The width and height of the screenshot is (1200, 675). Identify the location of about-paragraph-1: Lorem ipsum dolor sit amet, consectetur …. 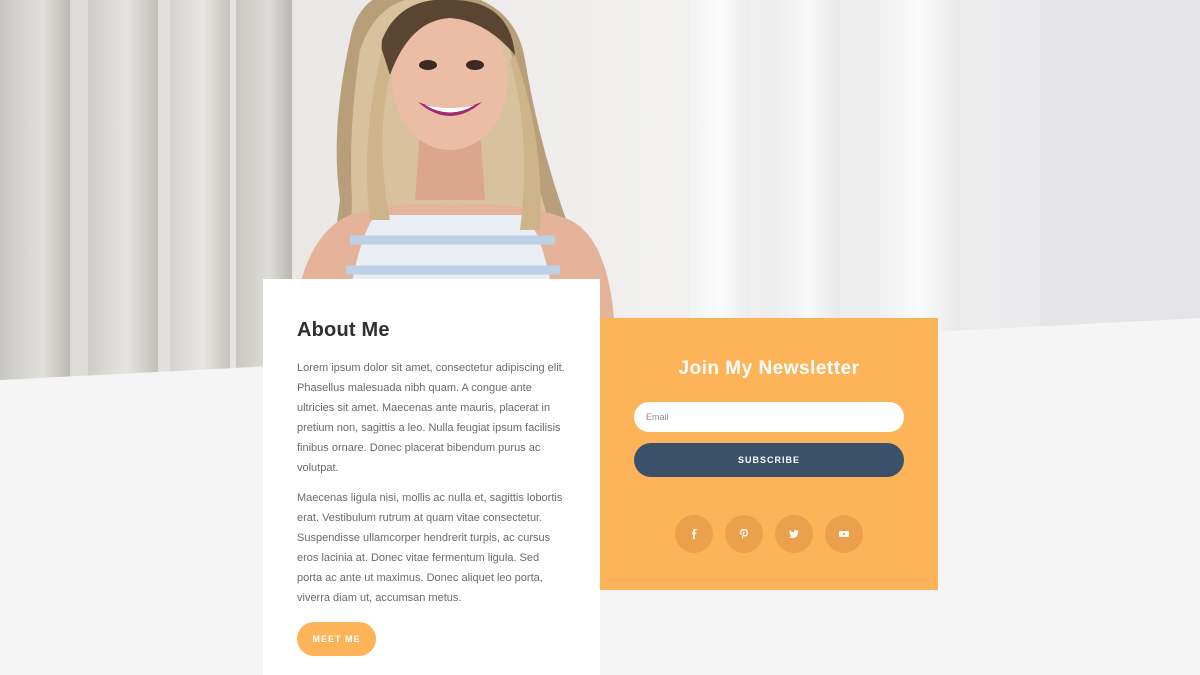
(431, 418).